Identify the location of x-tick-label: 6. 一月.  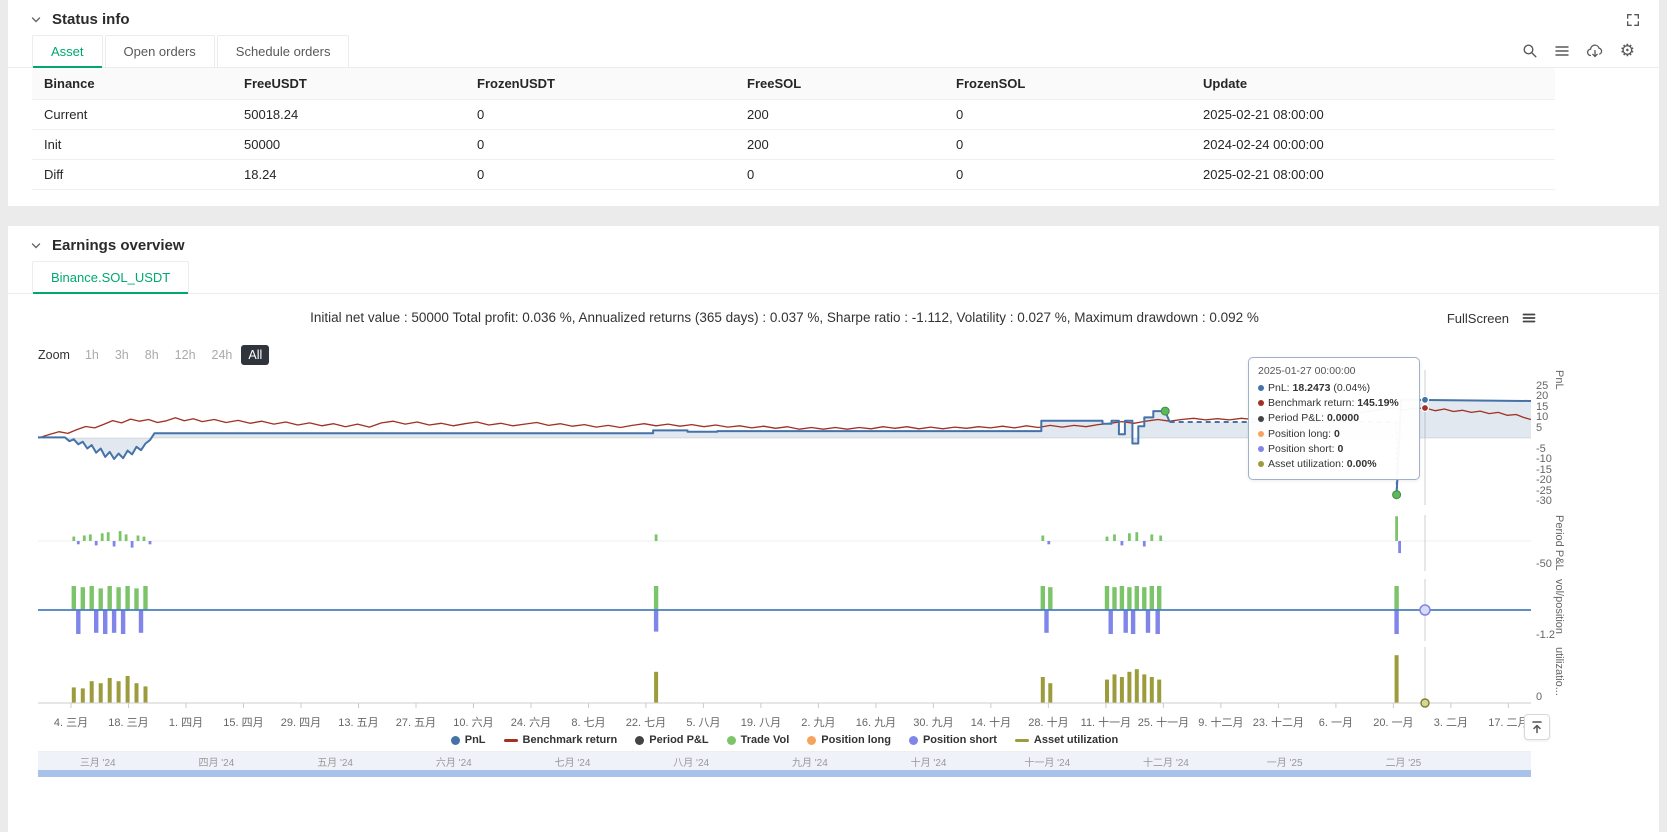
(1336, 723).